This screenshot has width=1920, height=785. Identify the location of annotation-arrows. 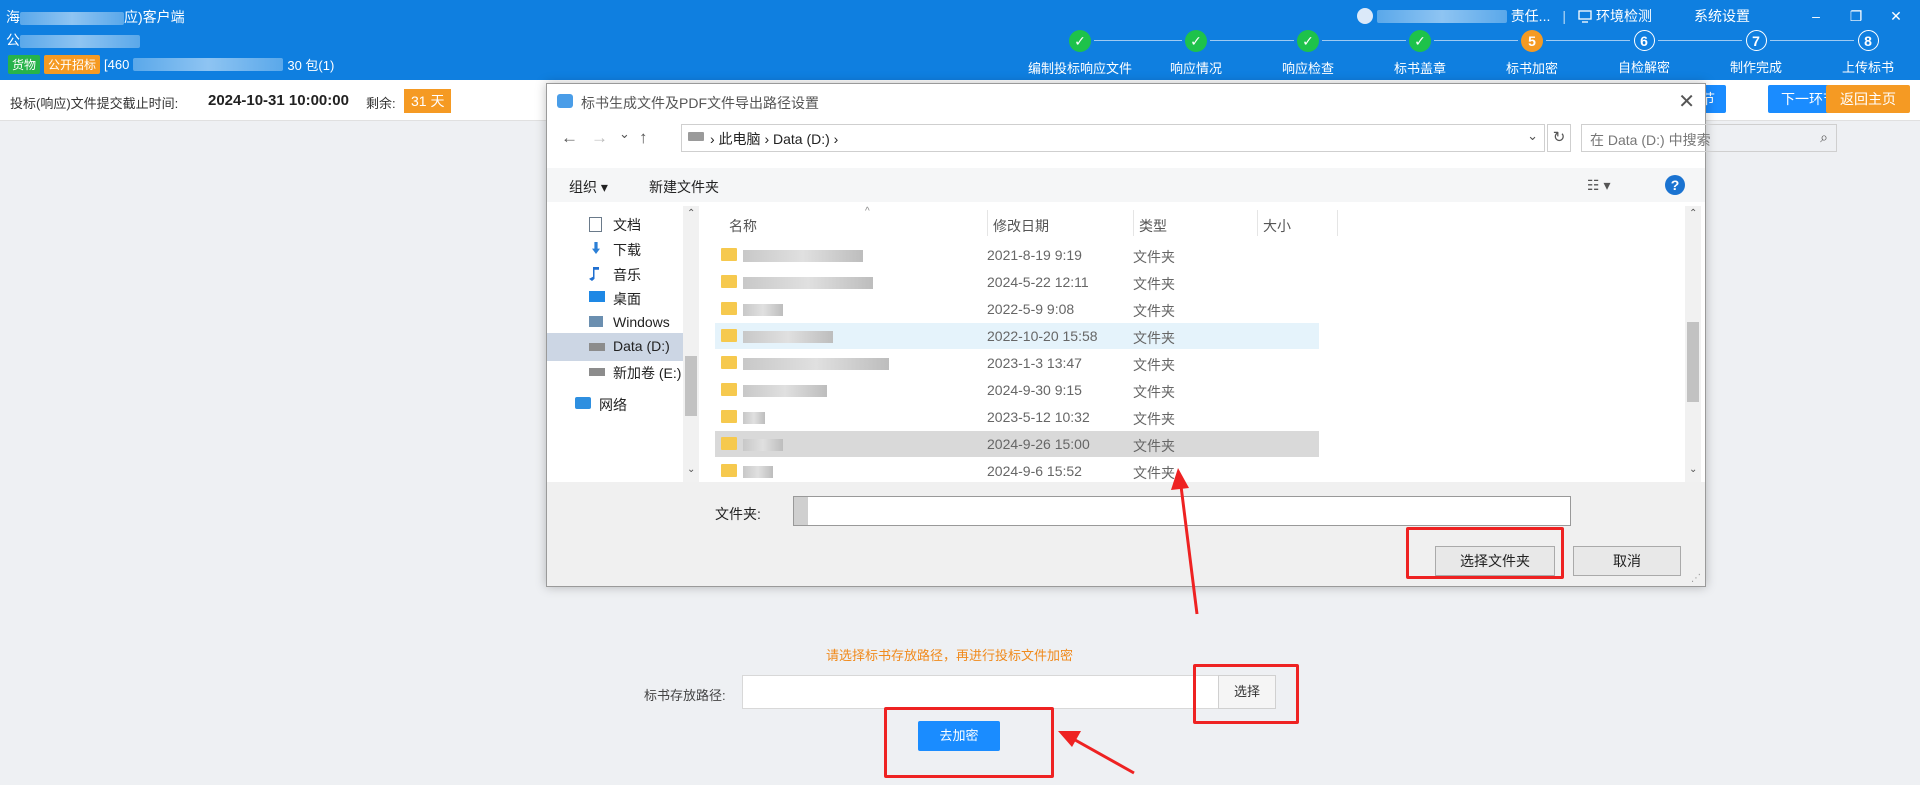
(1128, 621).